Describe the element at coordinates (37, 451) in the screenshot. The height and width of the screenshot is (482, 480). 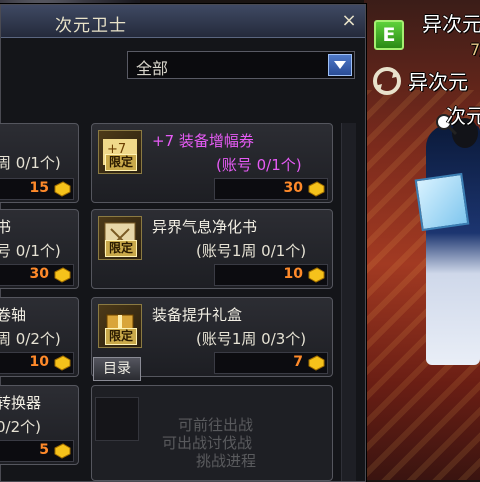
I see `price-box: 5` at that location.